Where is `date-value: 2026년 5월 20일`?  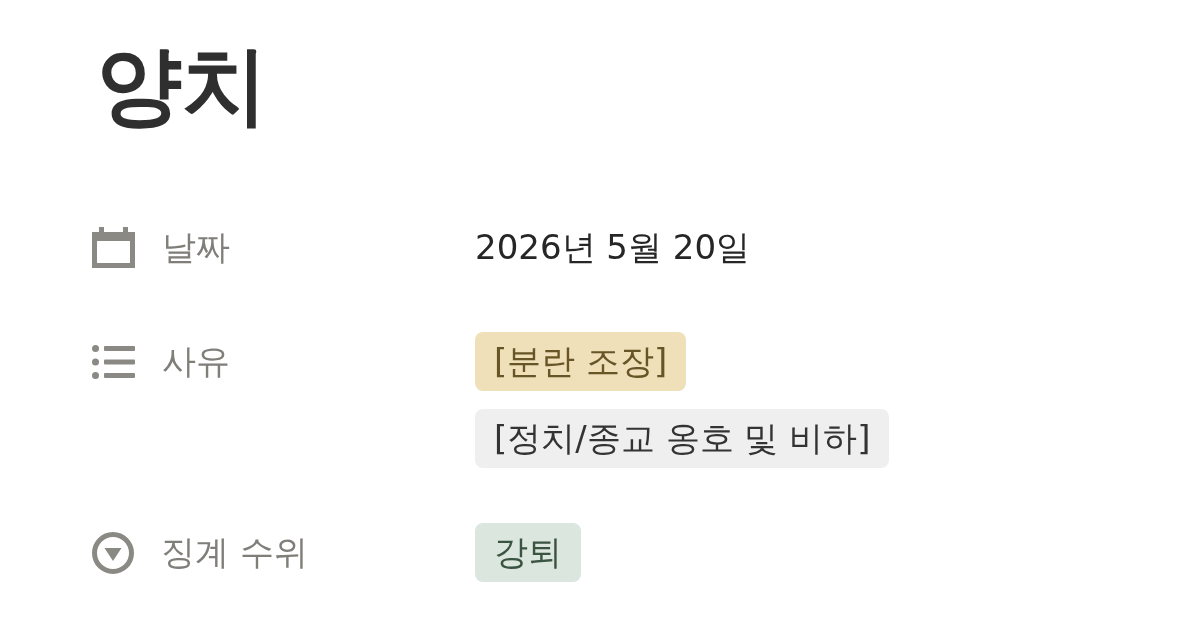
date-value: 2026년 5월 20일 is located at coordinates (613, 247).